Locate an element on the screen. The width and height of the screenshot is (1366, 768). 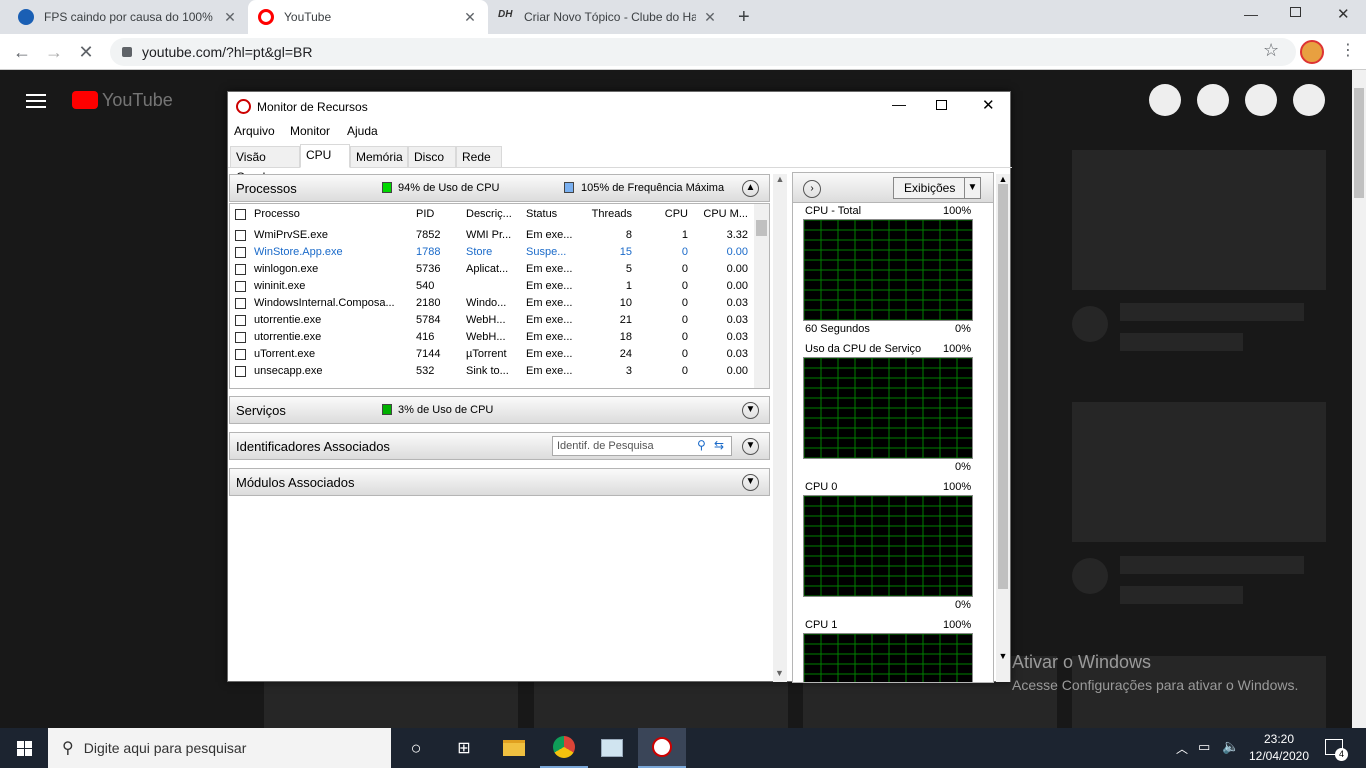
restore-icon is located at coordinates (1295, 12).